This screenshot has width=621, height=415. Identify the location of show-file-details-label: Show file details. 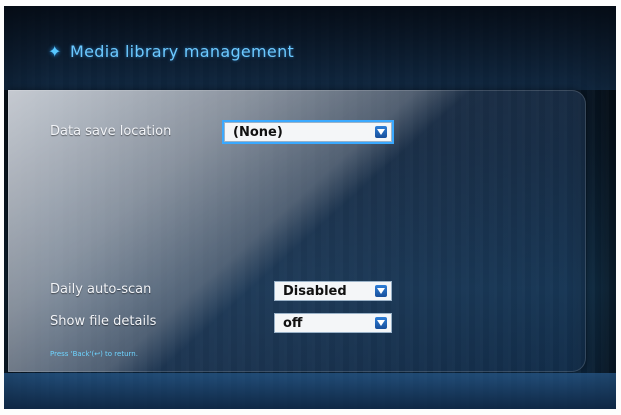
(103, 321).